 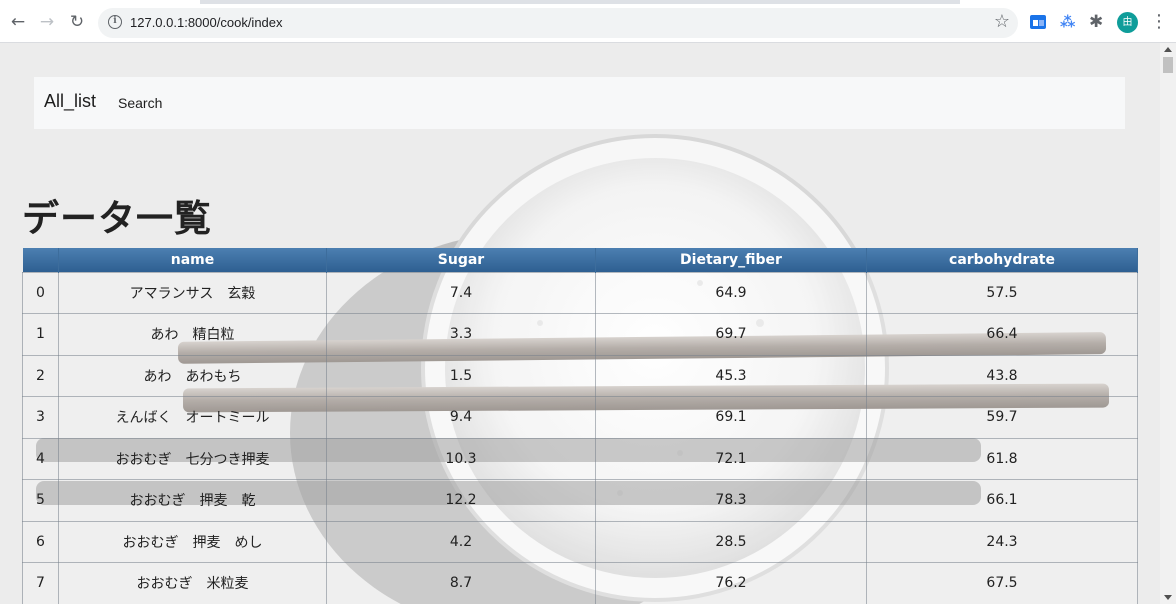 I want to click on row-index-cell: 2, so click(x=40, y=375).